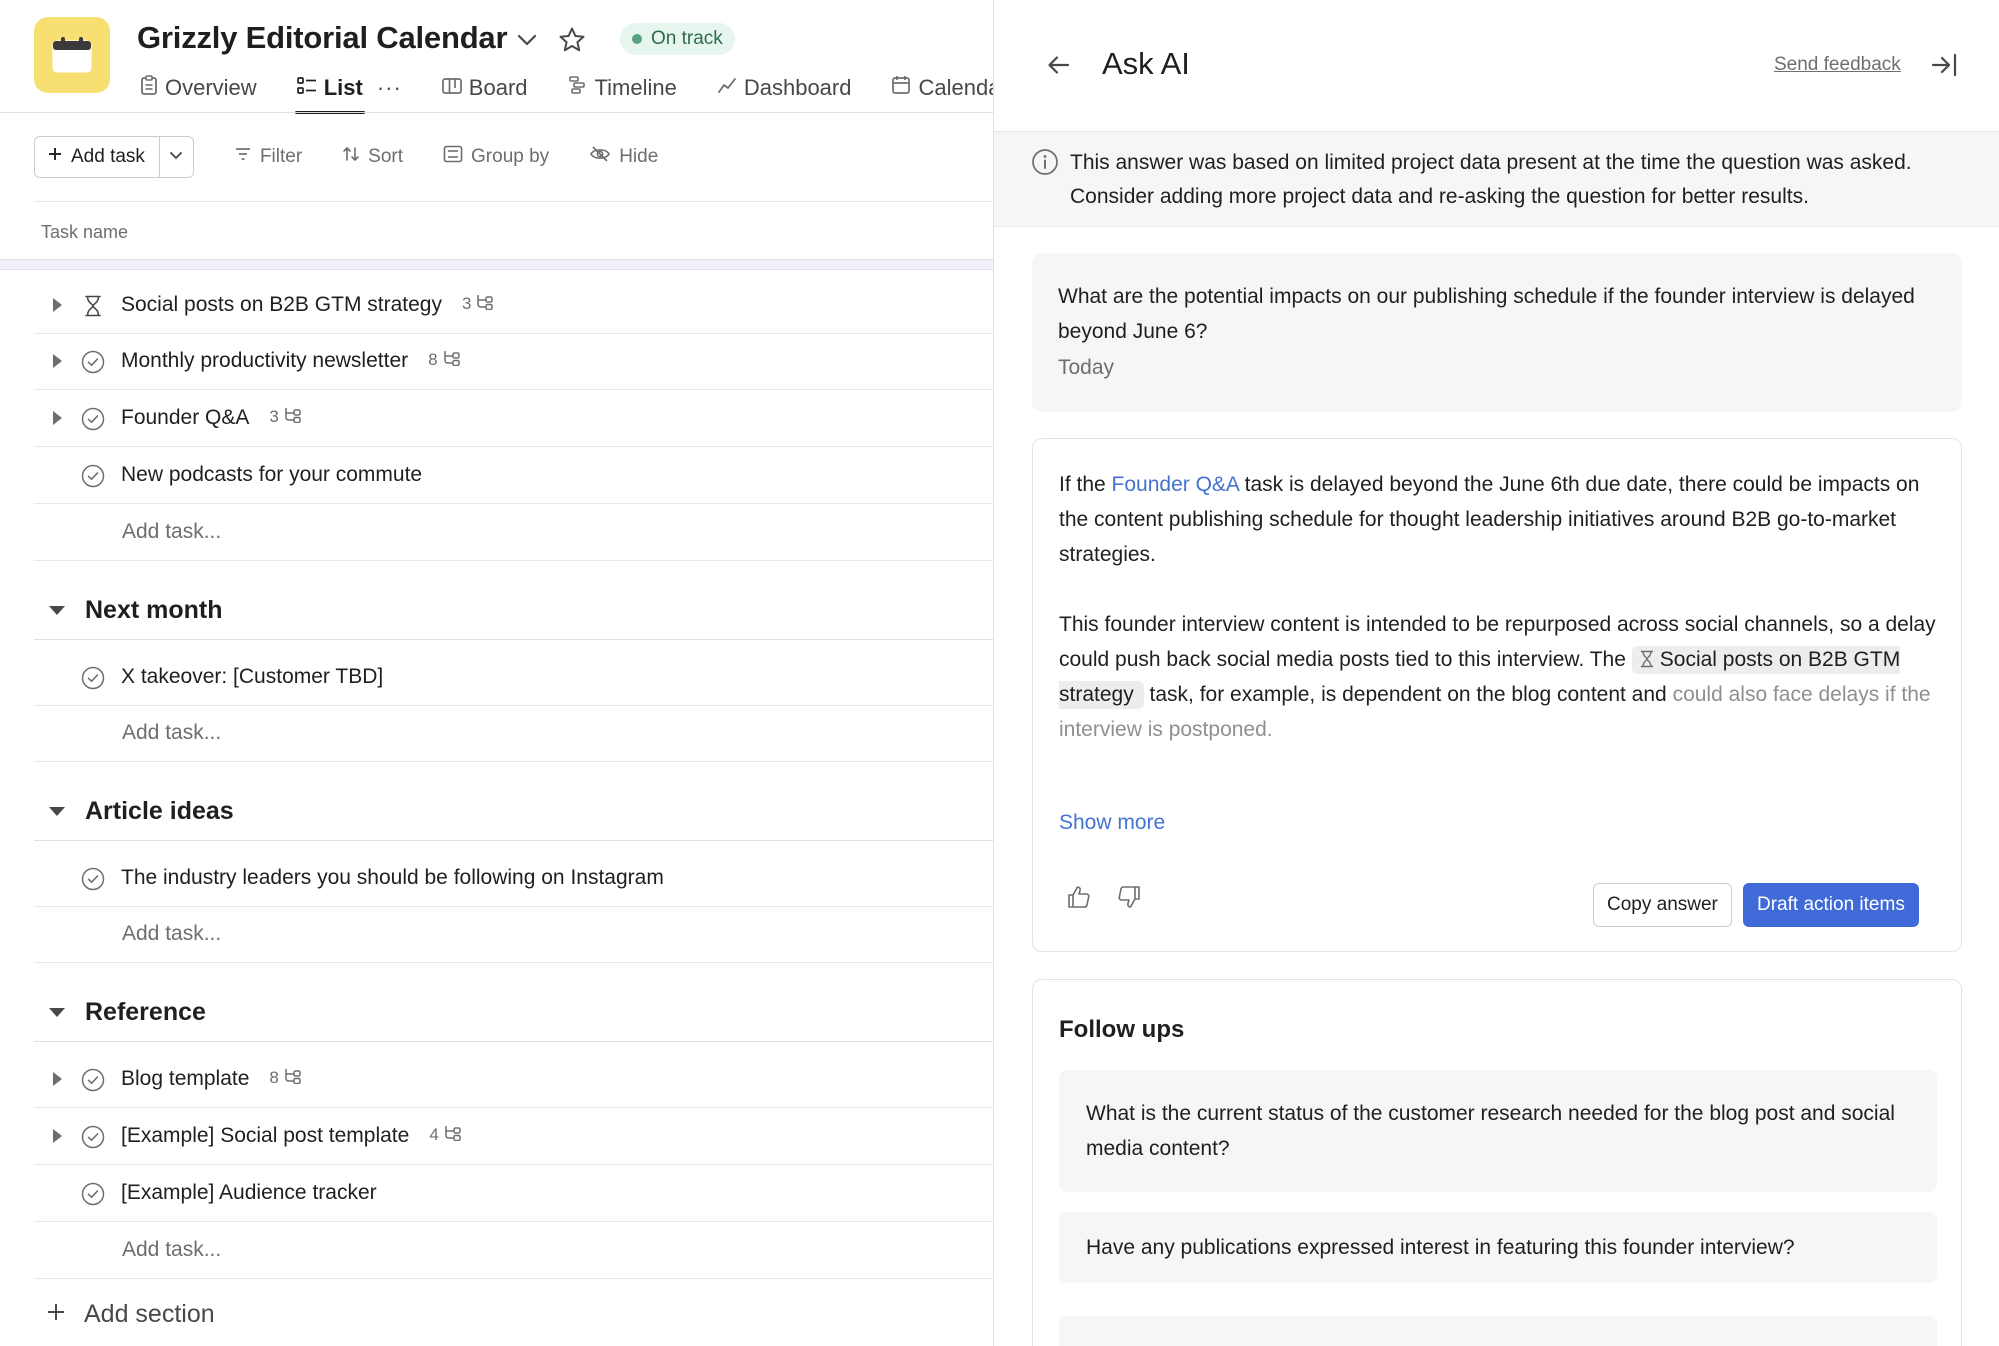 Image resolution: width=1999 pixels, height=1346 pixels. I want to click on table-row: Founder Q&A 3, so click(513, 419).